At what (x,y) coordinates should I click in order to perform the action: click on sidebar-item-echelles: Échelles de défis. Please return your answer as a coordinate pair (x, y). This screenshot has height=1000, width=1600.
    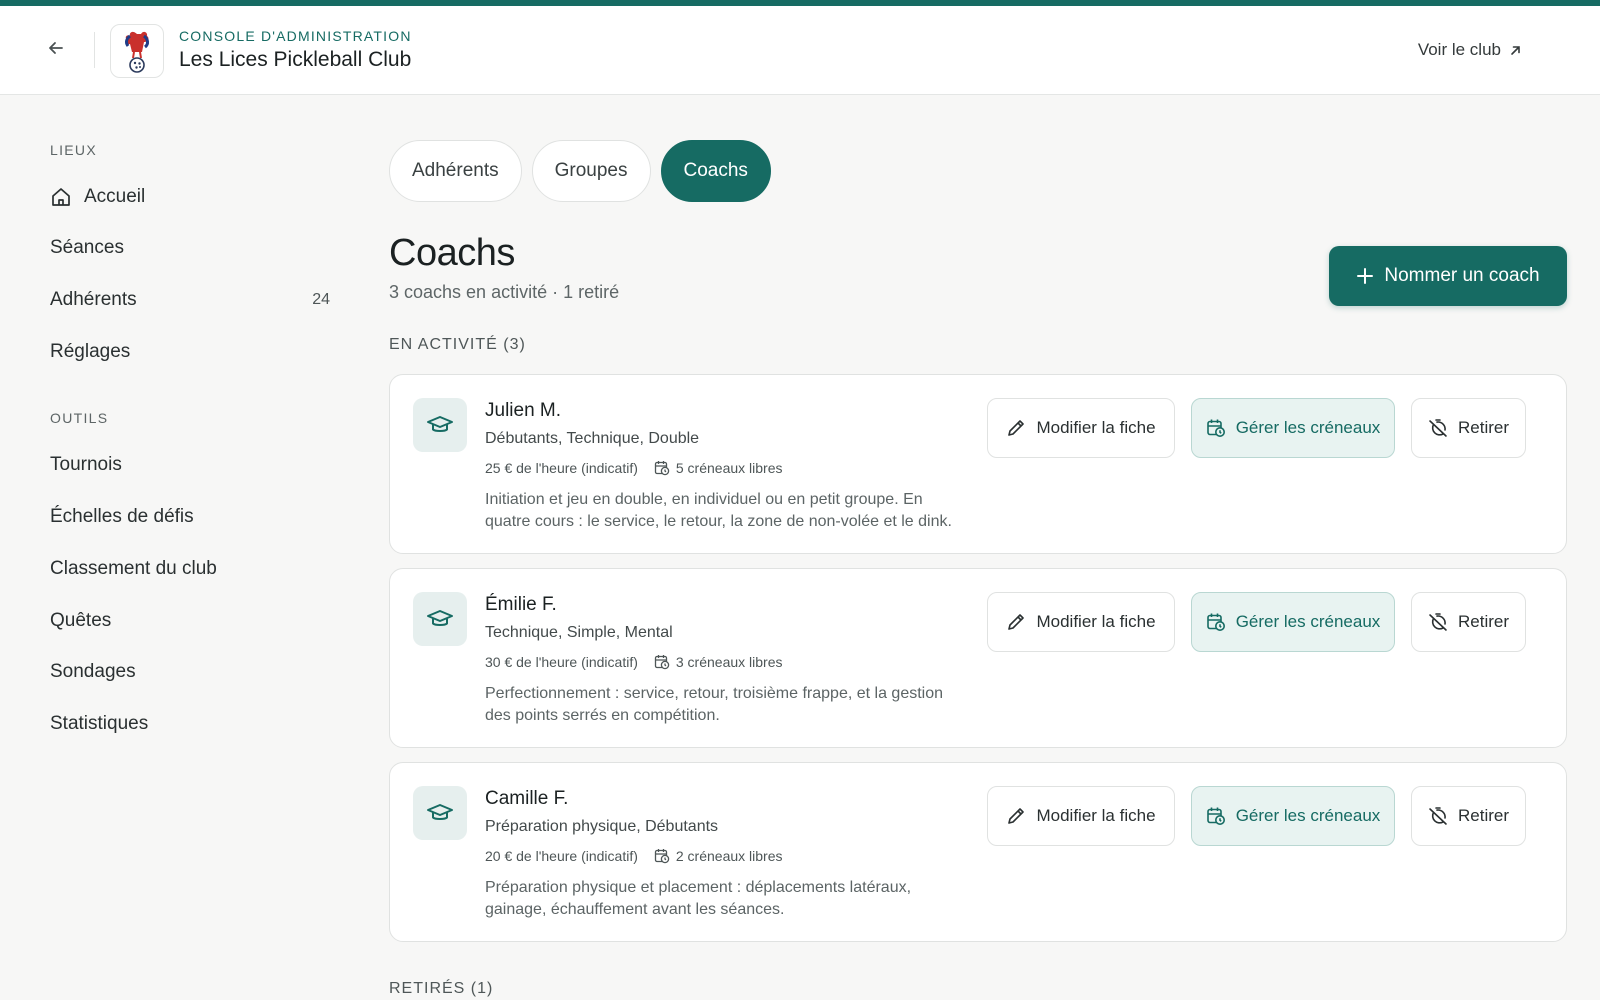
    Looking at the image, I should click on (190, 517).